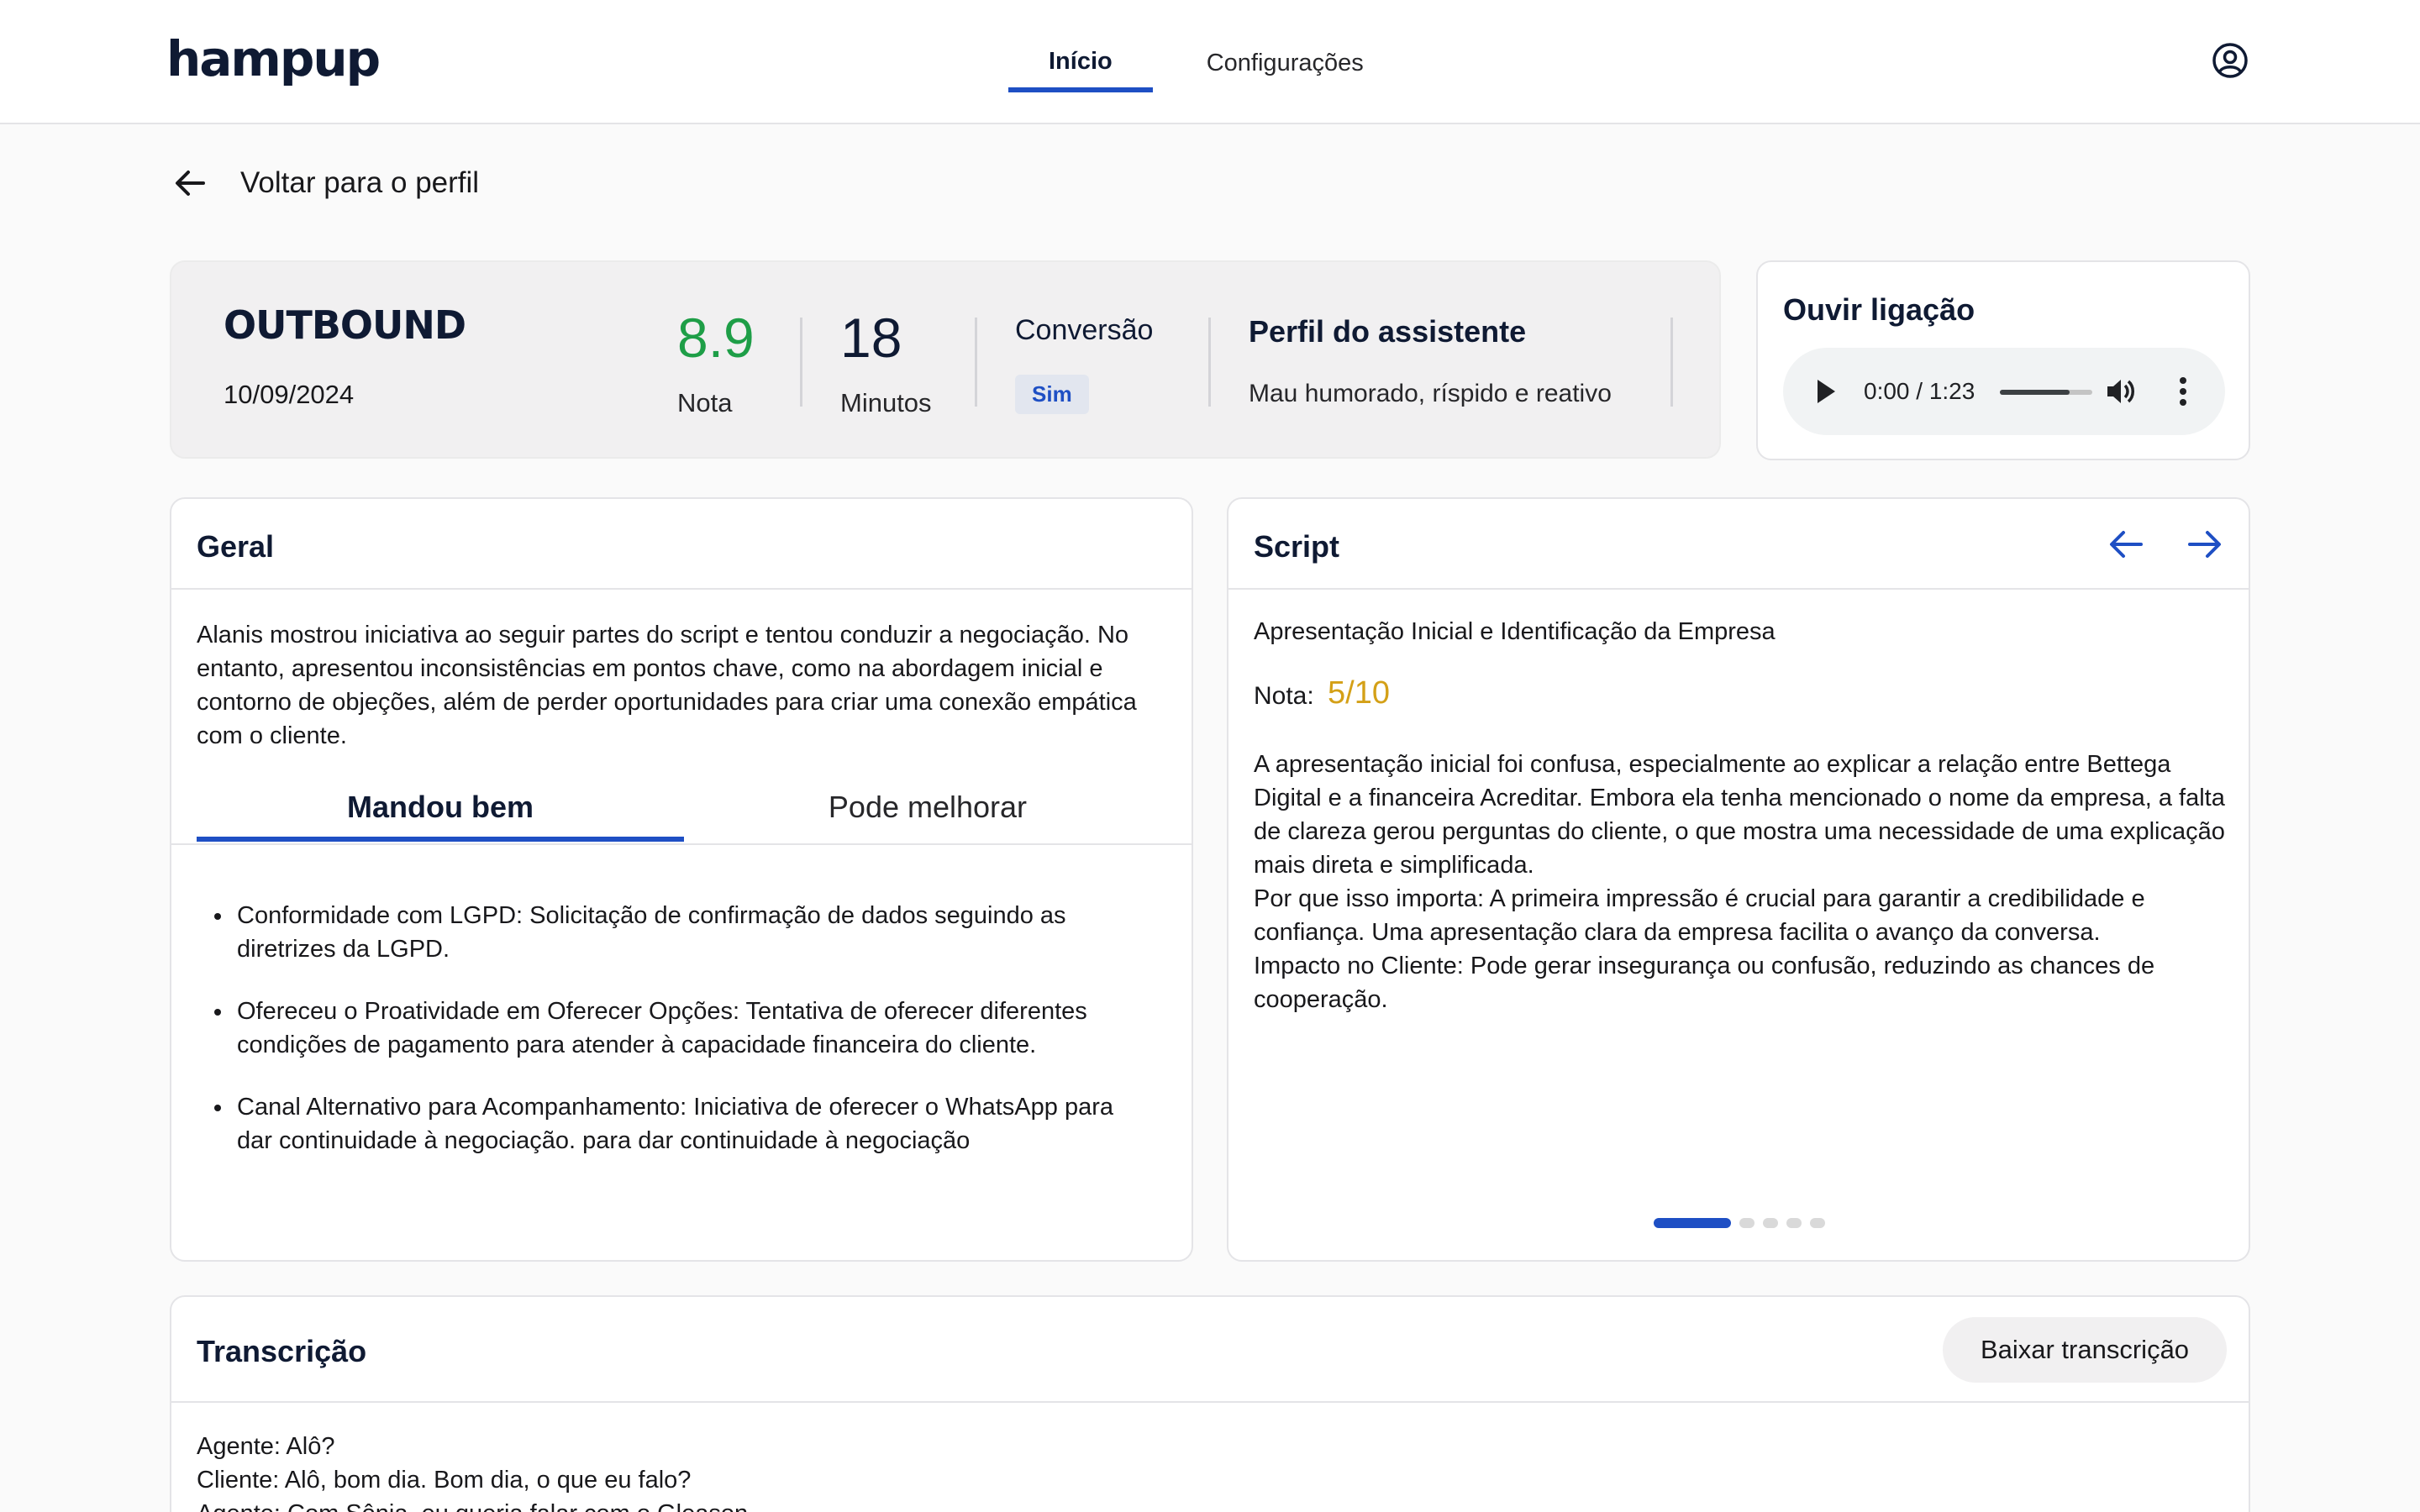 This screenshot has height=1512, width=2420. What do you see at coordinates (360, 182) in the screenshot?
I see `back-link-label: Voltar para o perfil` at bounding box center [360, 182].